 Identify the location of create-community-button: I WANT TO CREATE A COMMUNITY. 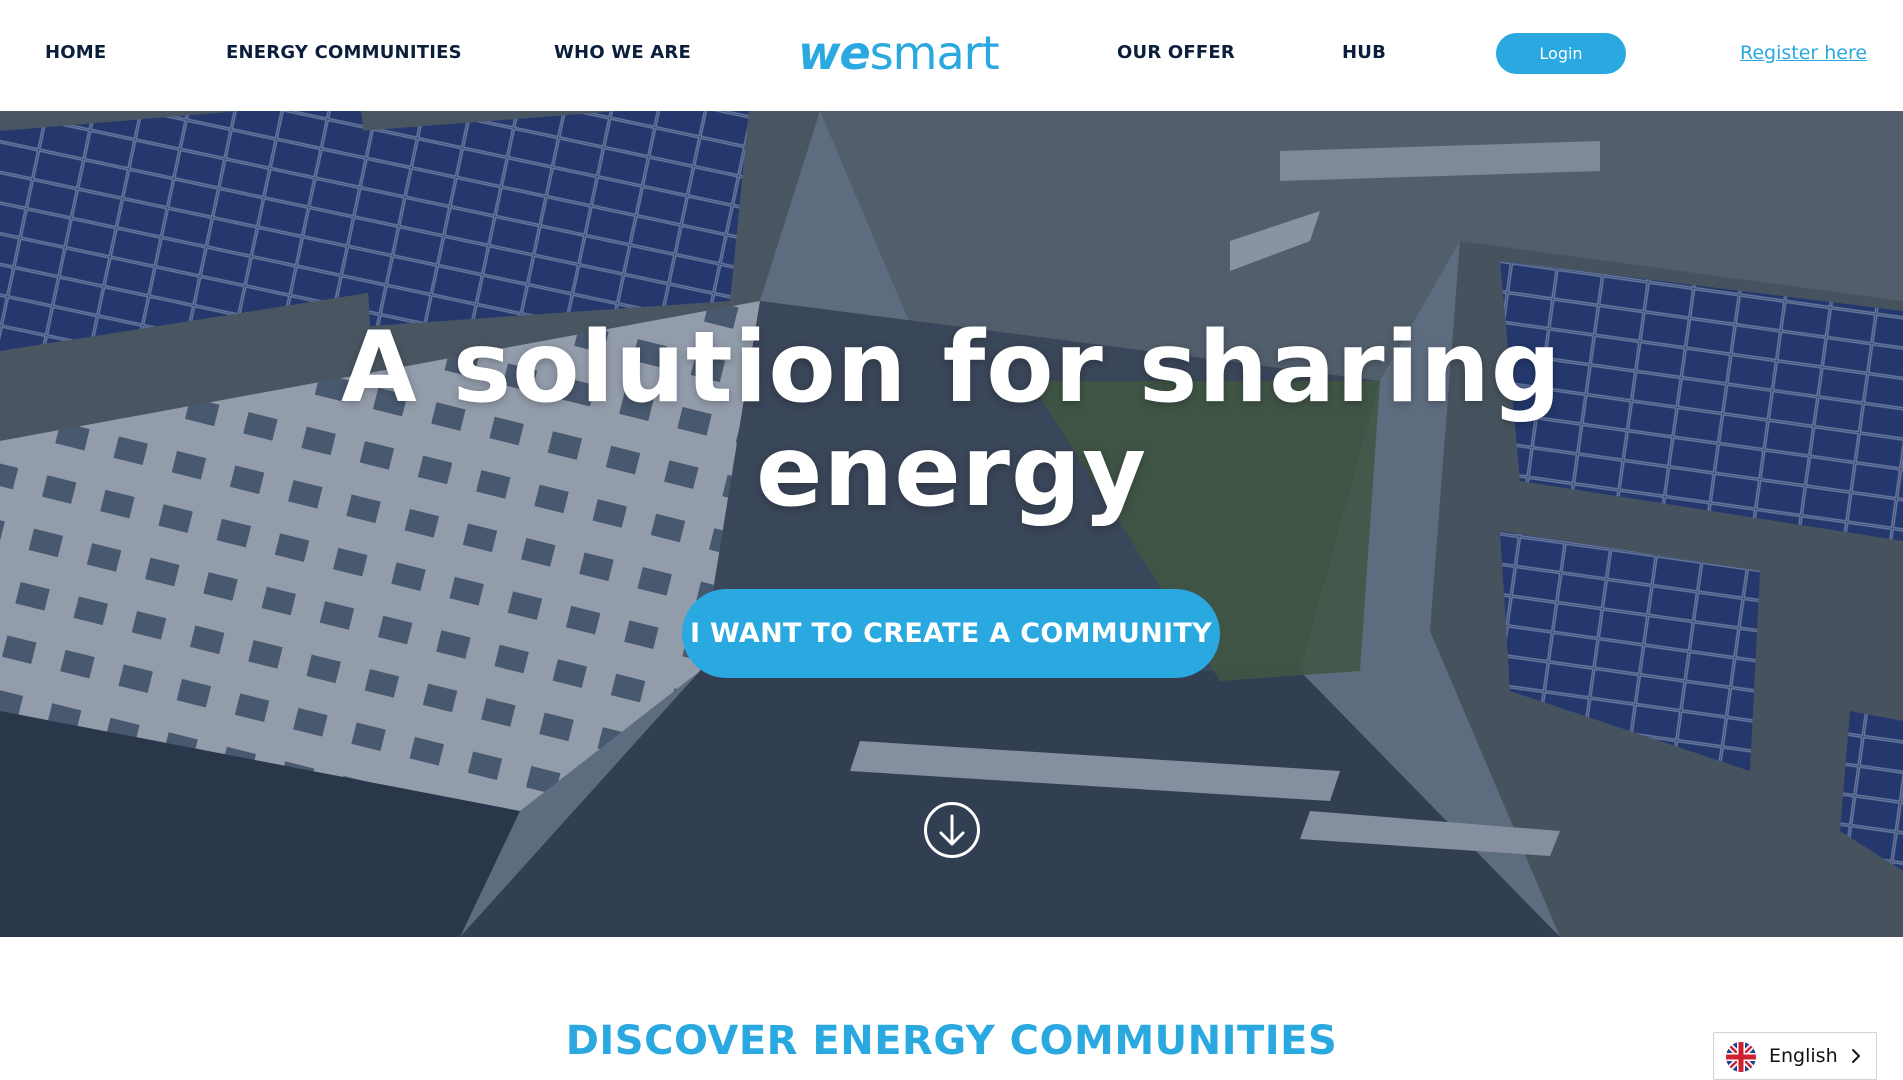
(951, 633).